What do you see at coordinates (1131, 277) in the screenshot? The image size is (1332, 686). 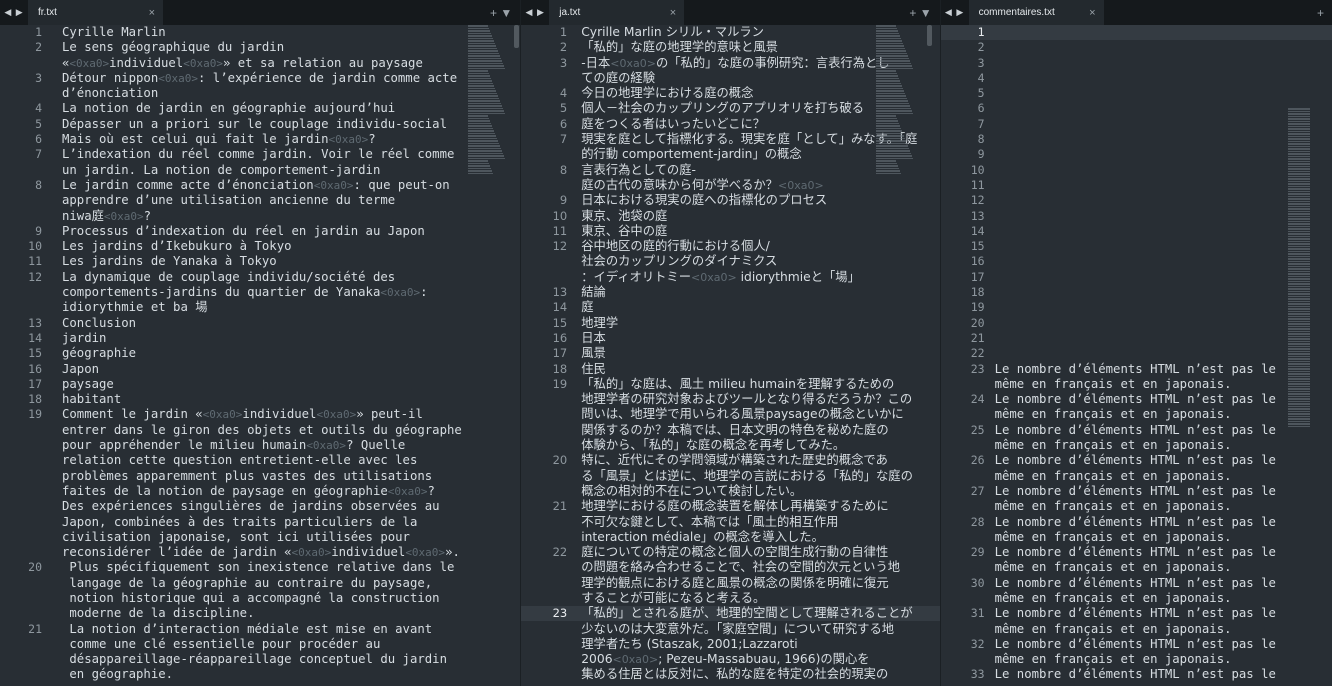 I see `text-line: 17` at bounding box center [1131, 277].